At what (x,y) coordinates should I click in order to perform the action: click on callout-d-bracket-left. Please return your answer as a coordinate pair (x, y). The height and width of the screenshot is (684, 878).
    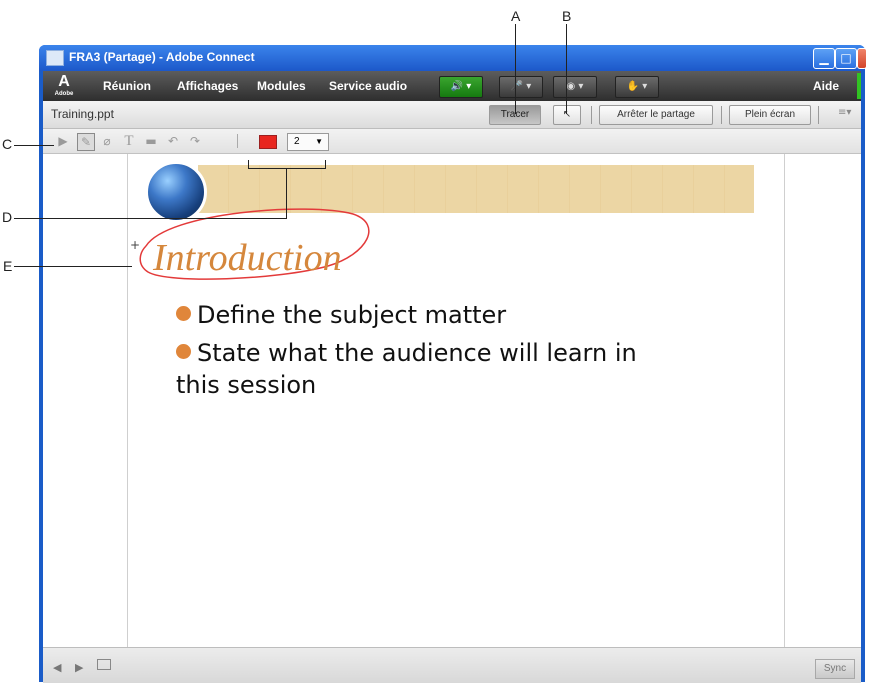
    Looking at the image, I should click on (248, 164).